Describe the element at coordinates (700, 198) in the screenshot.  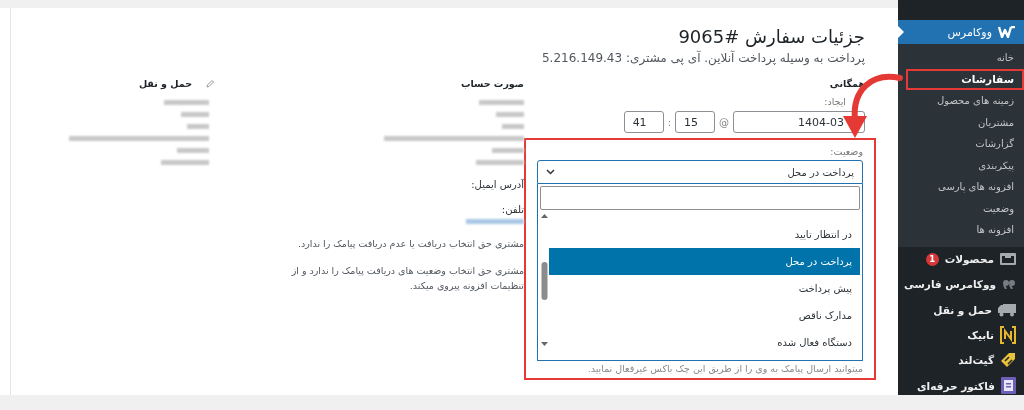
I see `search-field` at that location.